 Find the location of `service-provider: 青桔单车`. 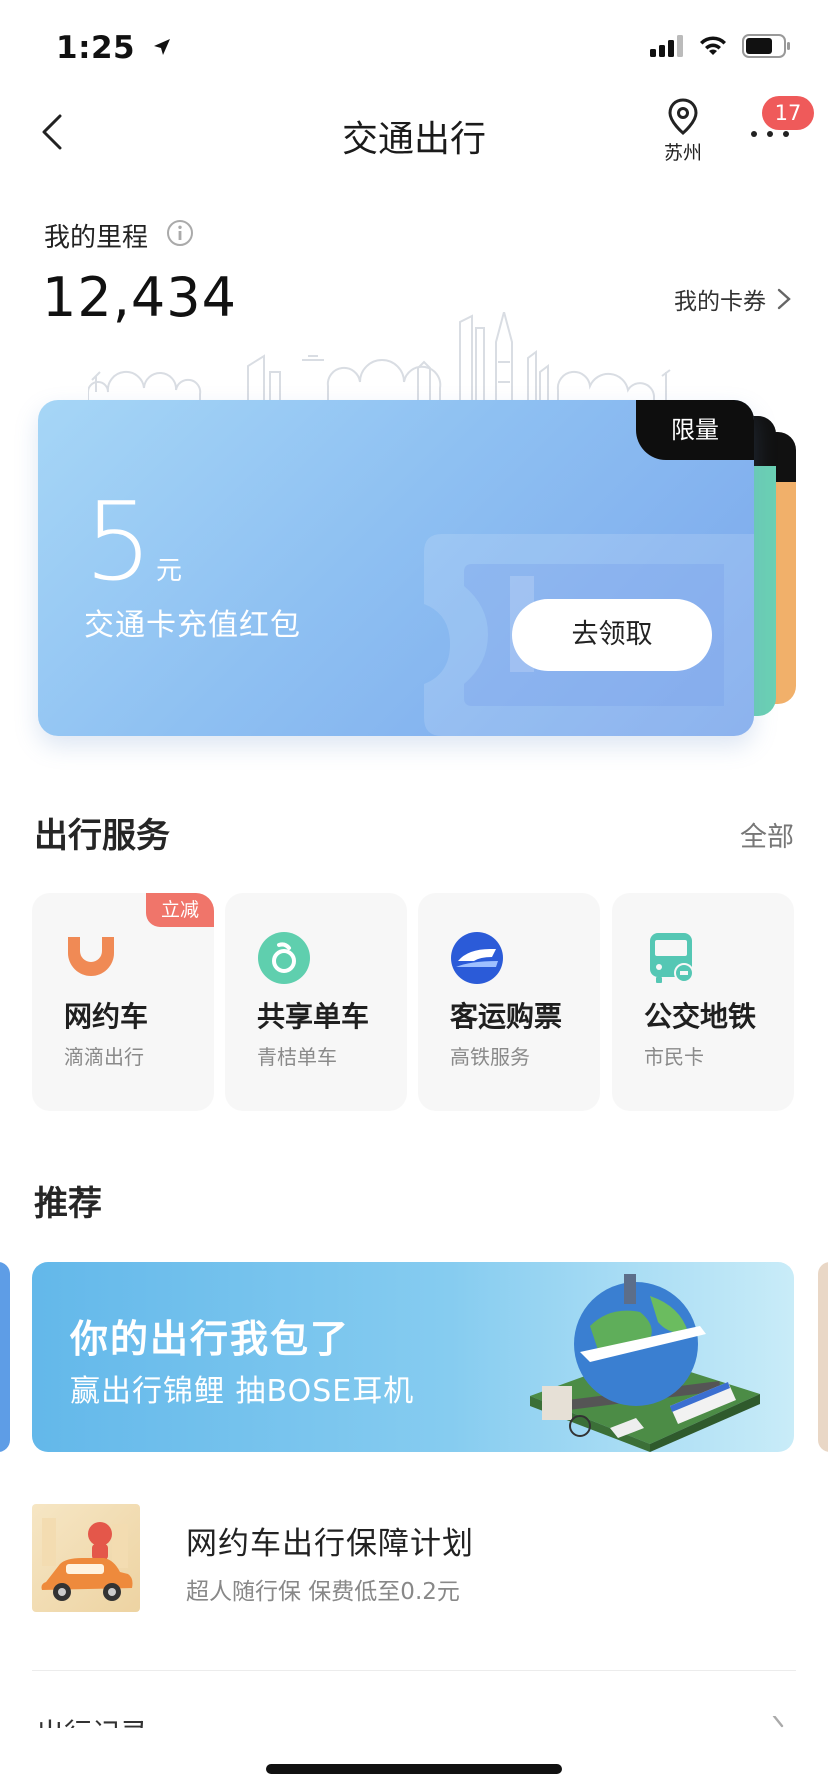

service-provider: 青桔单车 is located at coordinates (297, 1057).